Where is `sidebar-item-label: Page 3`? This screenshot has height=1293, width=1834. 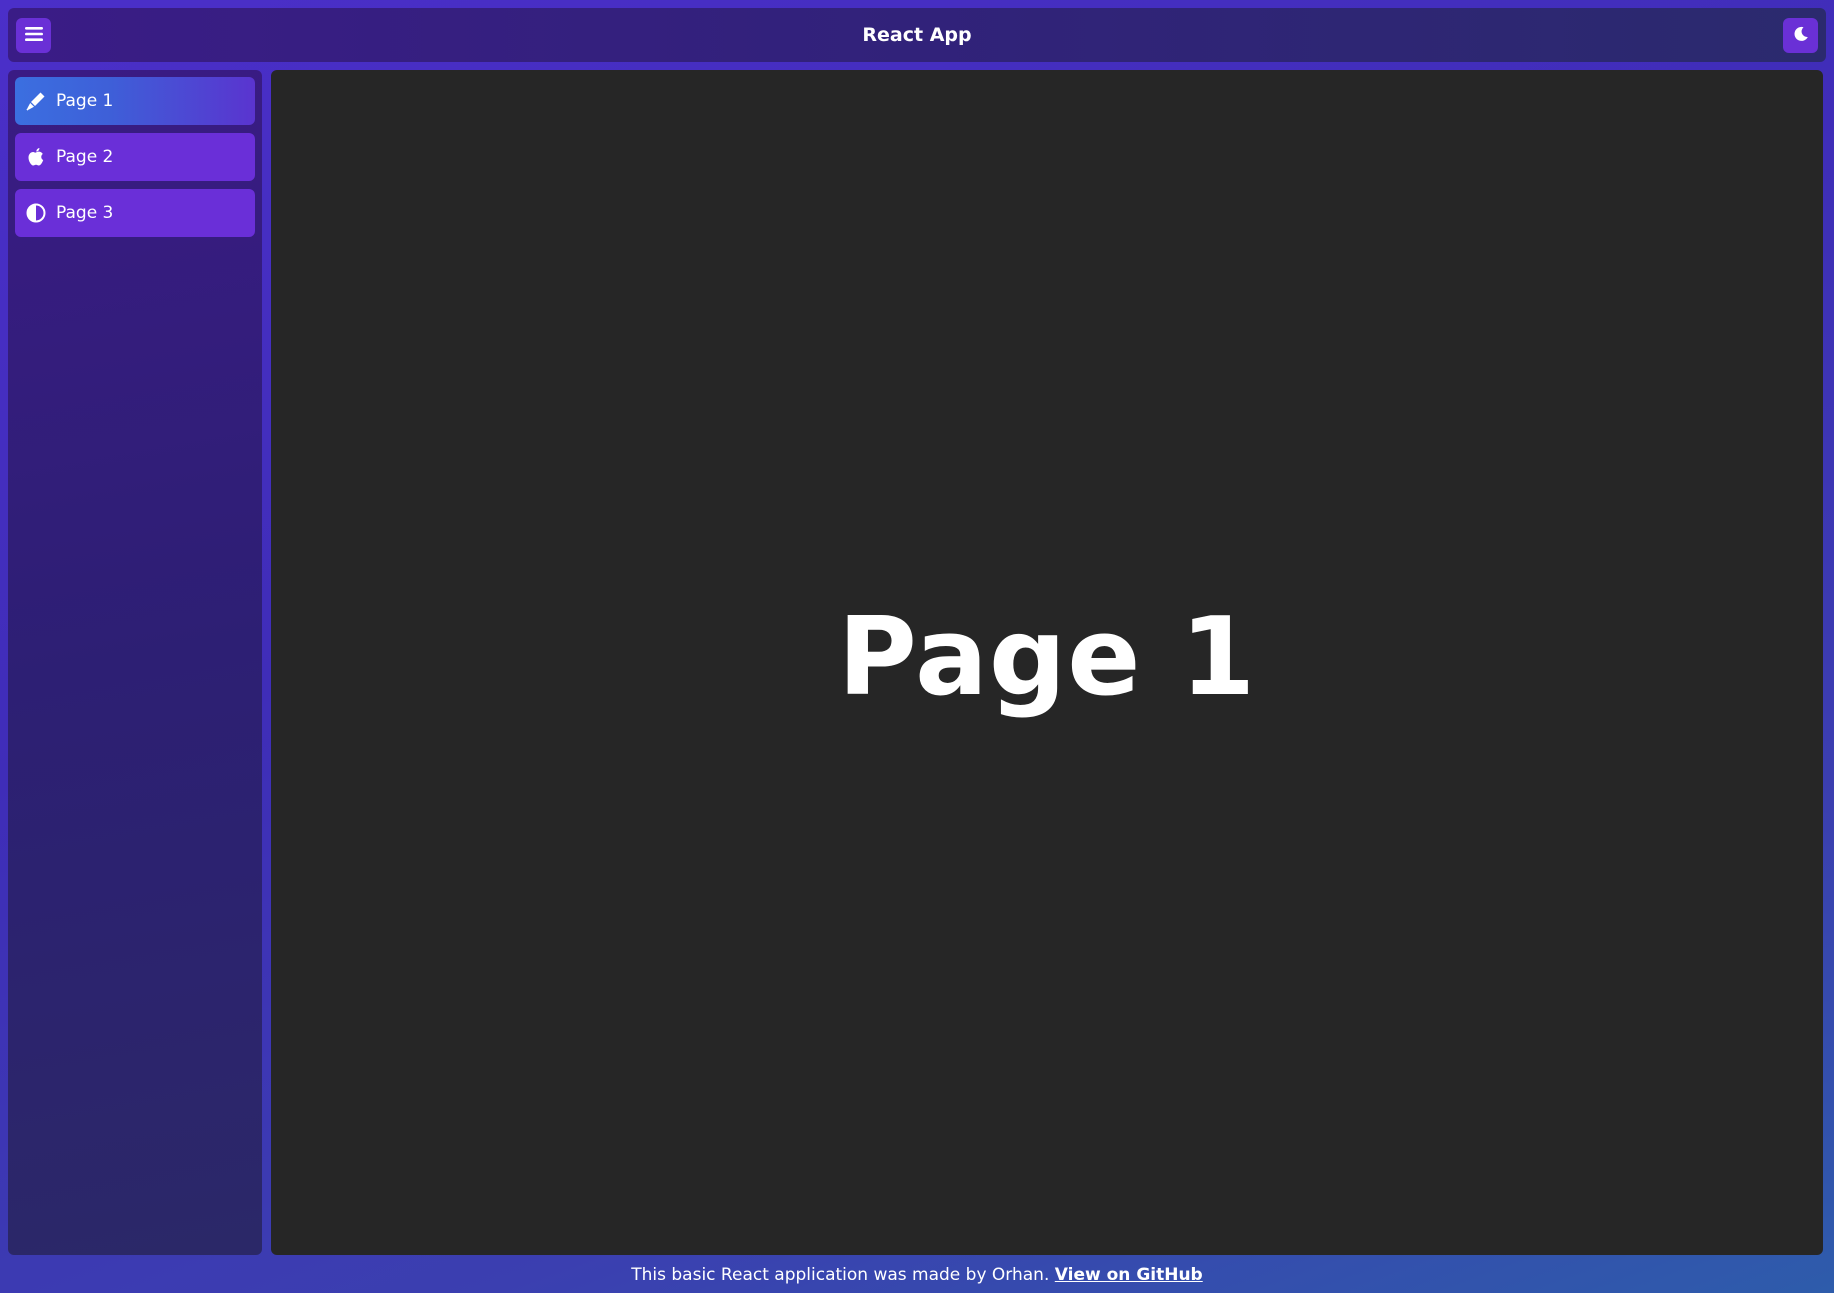
sidebar-item-label: Page 3 is located at coordinates (85, 213).